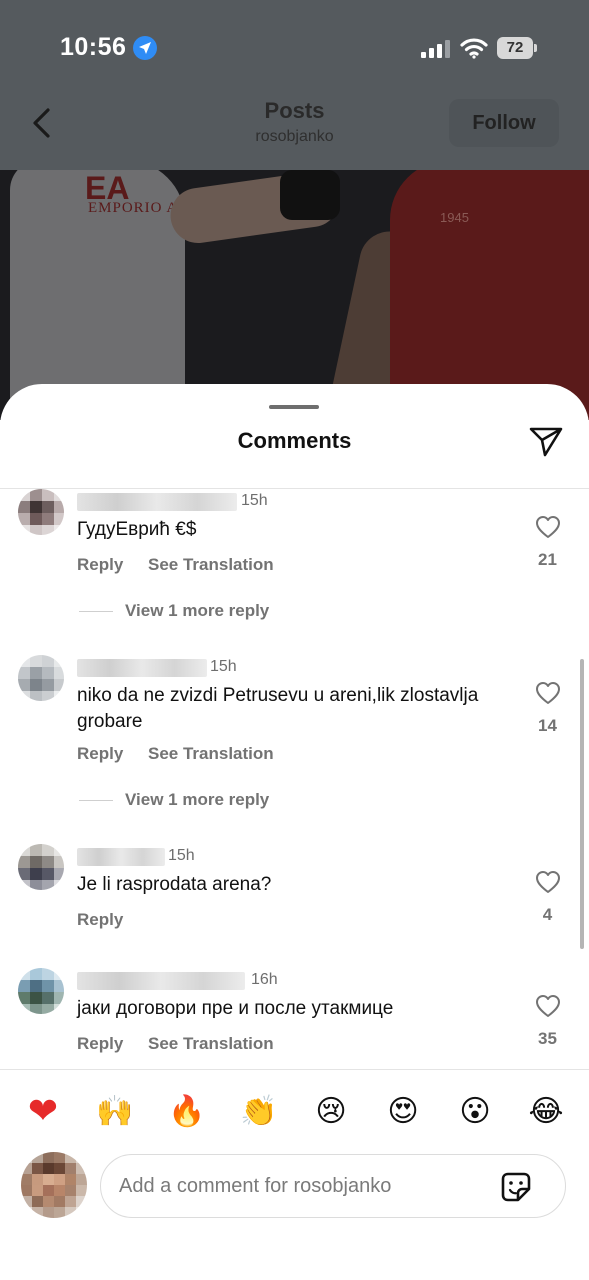 The height and width of the screenshot is (1280, 589). What do you see at coordinates (54, 1185) in the screenshot?
I see `current-user-avatar` at bounding box center [54, 1185].